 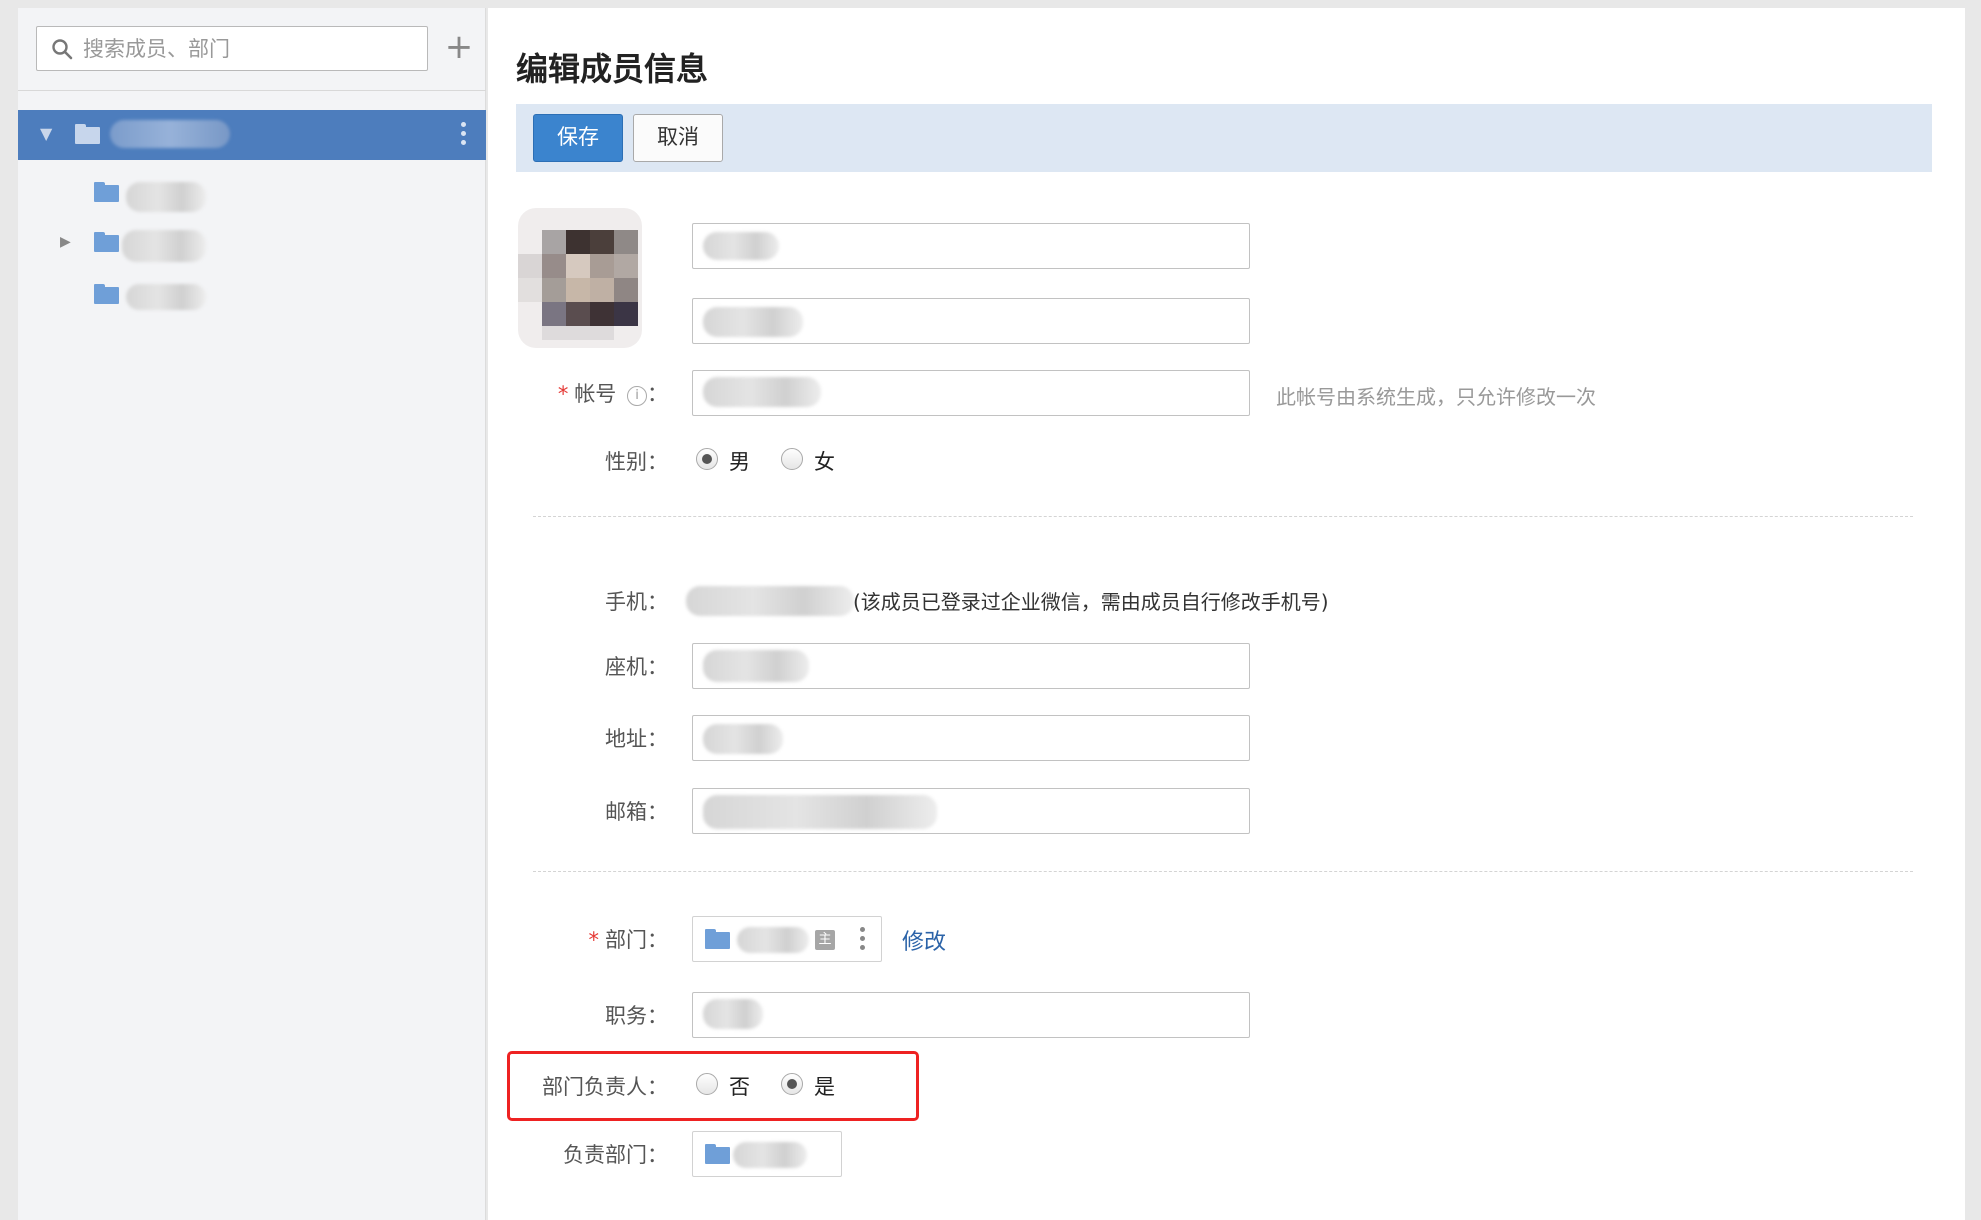 What do you see at coordinates (971, 666) in the screenshot?
I see `landline-field` at bounding box center [971, 666].